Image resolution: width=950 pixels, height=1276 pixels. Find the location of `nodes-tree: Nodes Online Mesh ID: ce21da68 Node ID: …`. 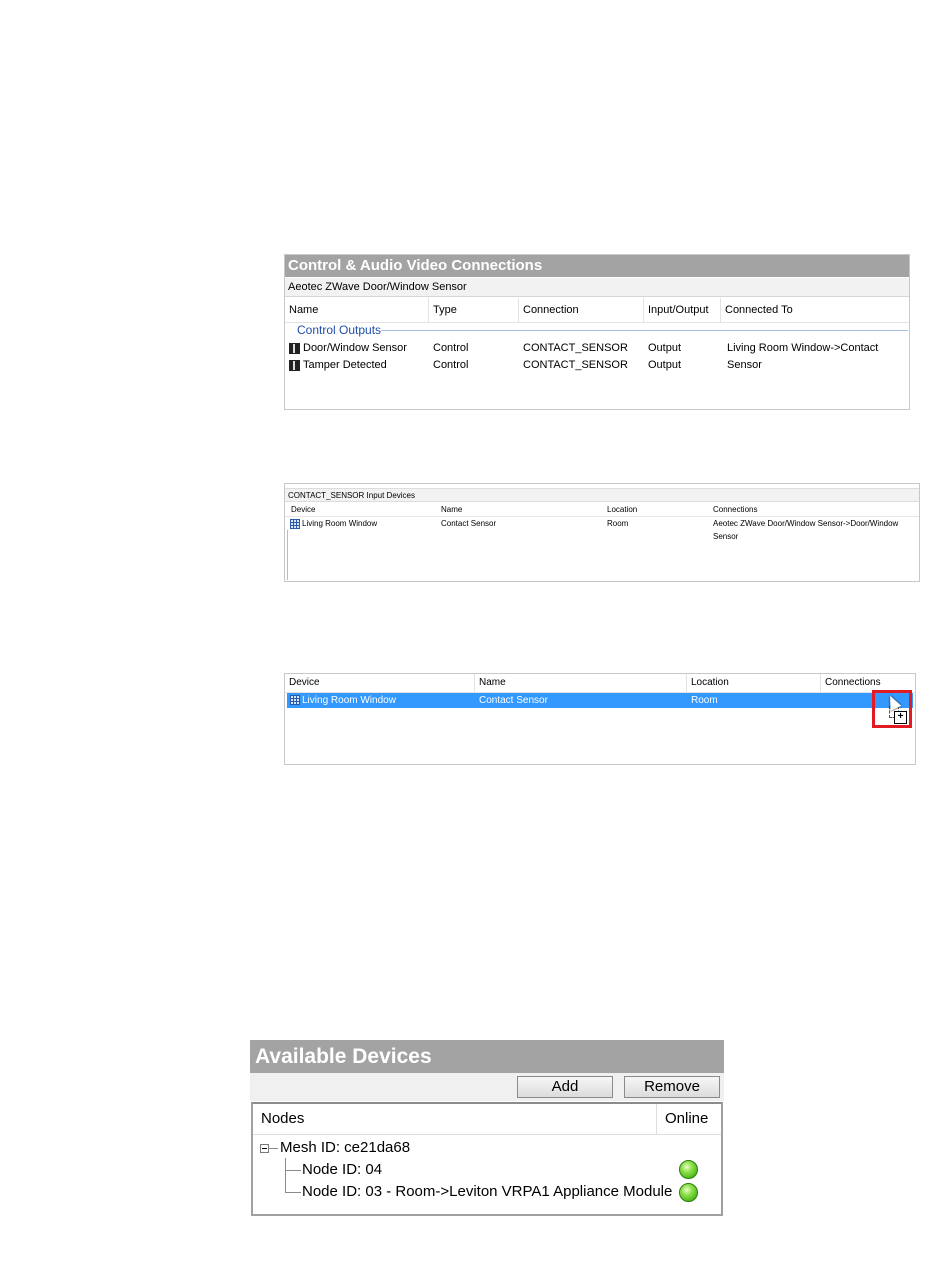

nodes-tree: Nodes Online Mesh ID: ce21da68 Node ID: … is located at coordinates (487, 1159).